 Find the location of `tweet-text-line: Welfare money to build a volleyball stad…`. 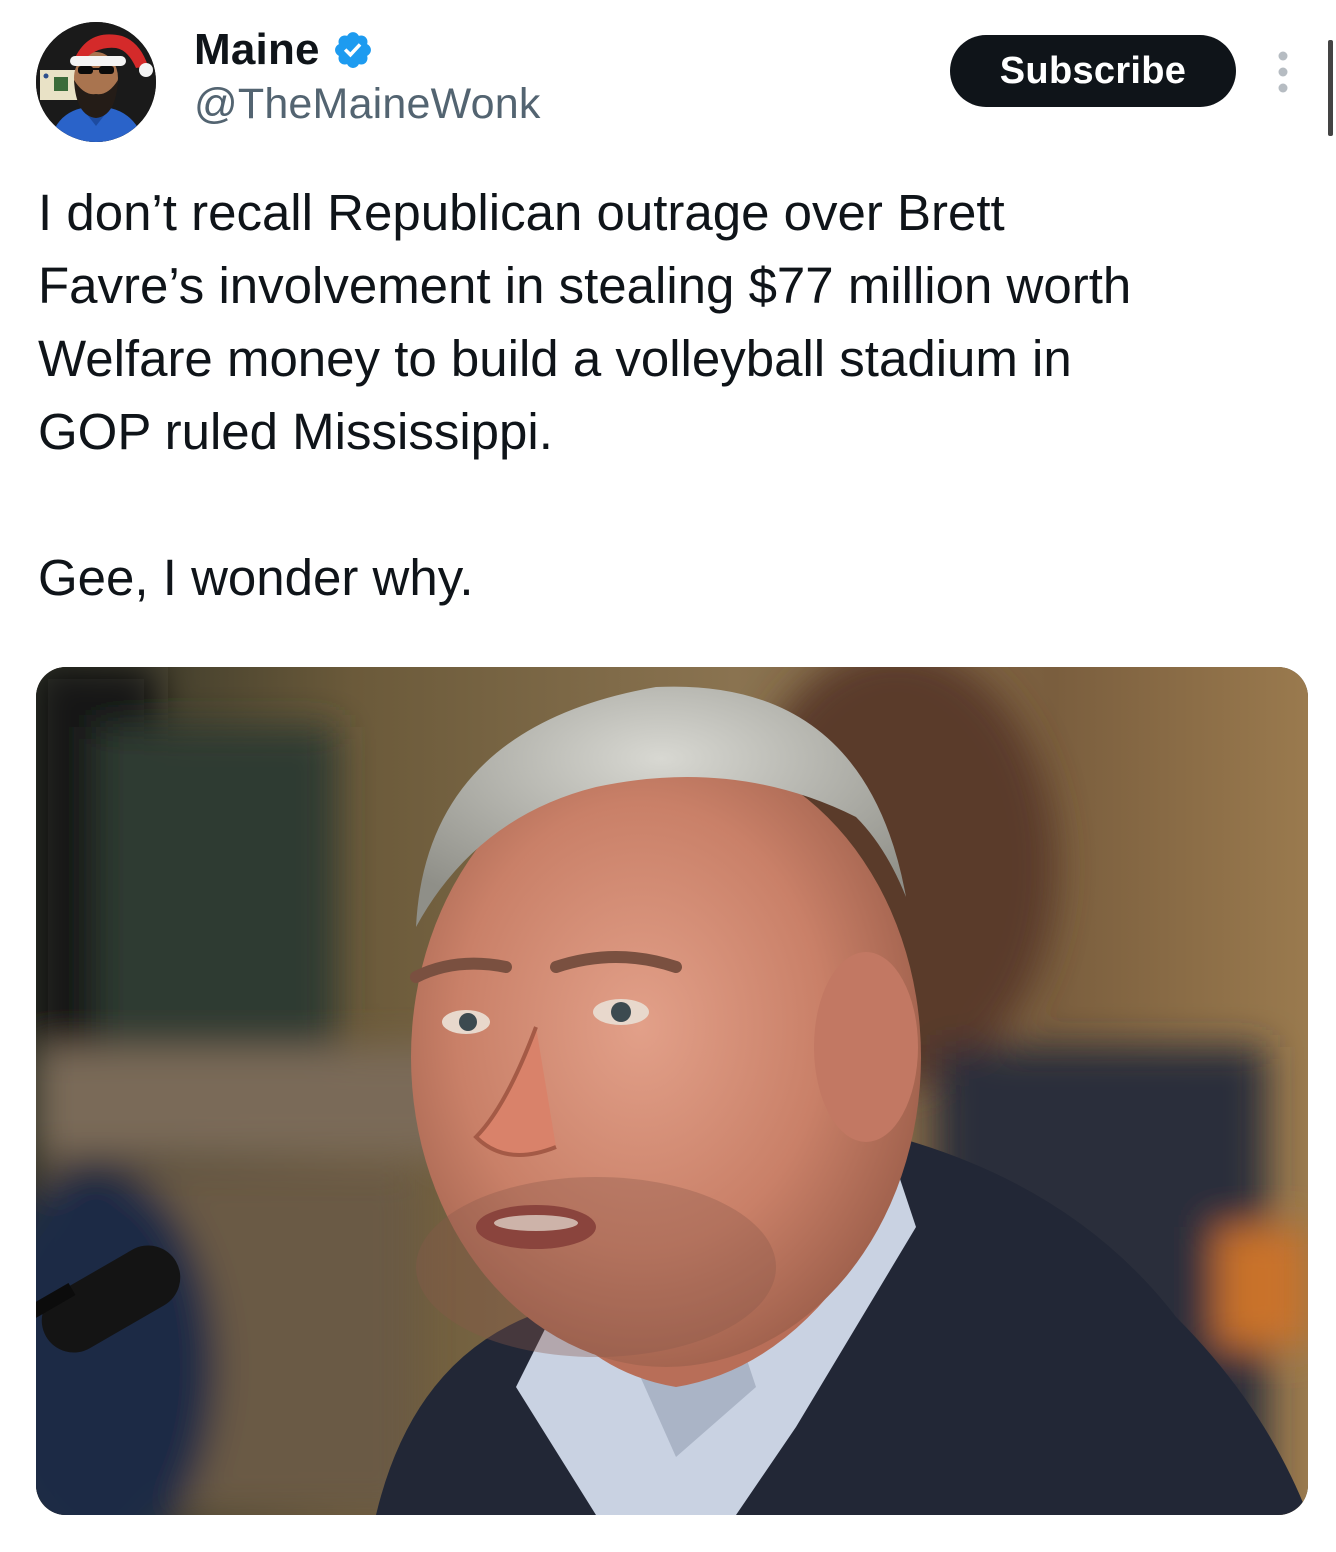

tweet-text-line: Welfare money to build a volleyball stad… is located at coordinates (555, 358).